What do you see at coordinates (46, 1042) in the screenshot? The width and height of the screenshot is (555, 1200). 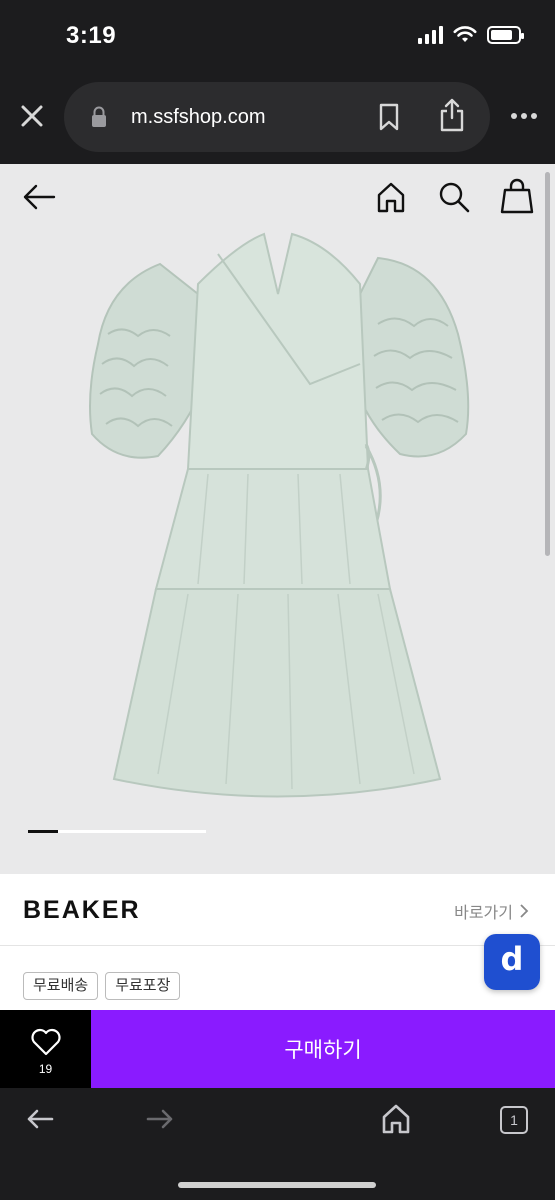 I see `heart-icon` at bounding box center [46, 1042].